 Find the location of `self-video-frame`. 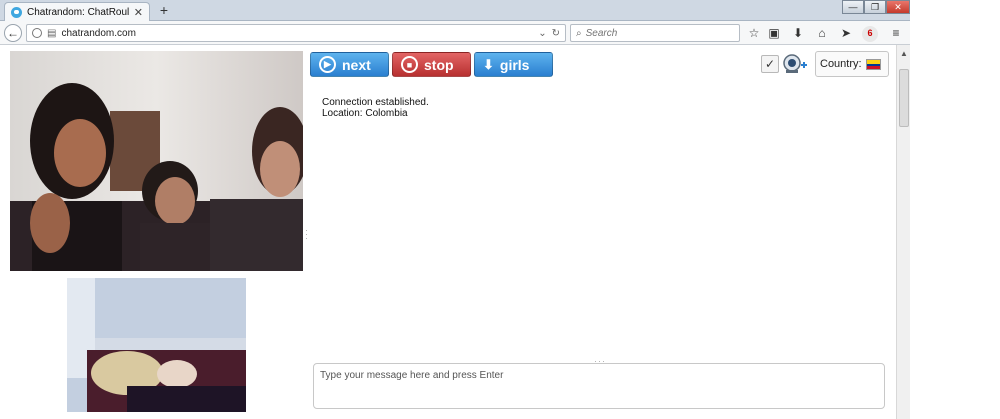

self-video-frame is located at coordinates (156, 345).